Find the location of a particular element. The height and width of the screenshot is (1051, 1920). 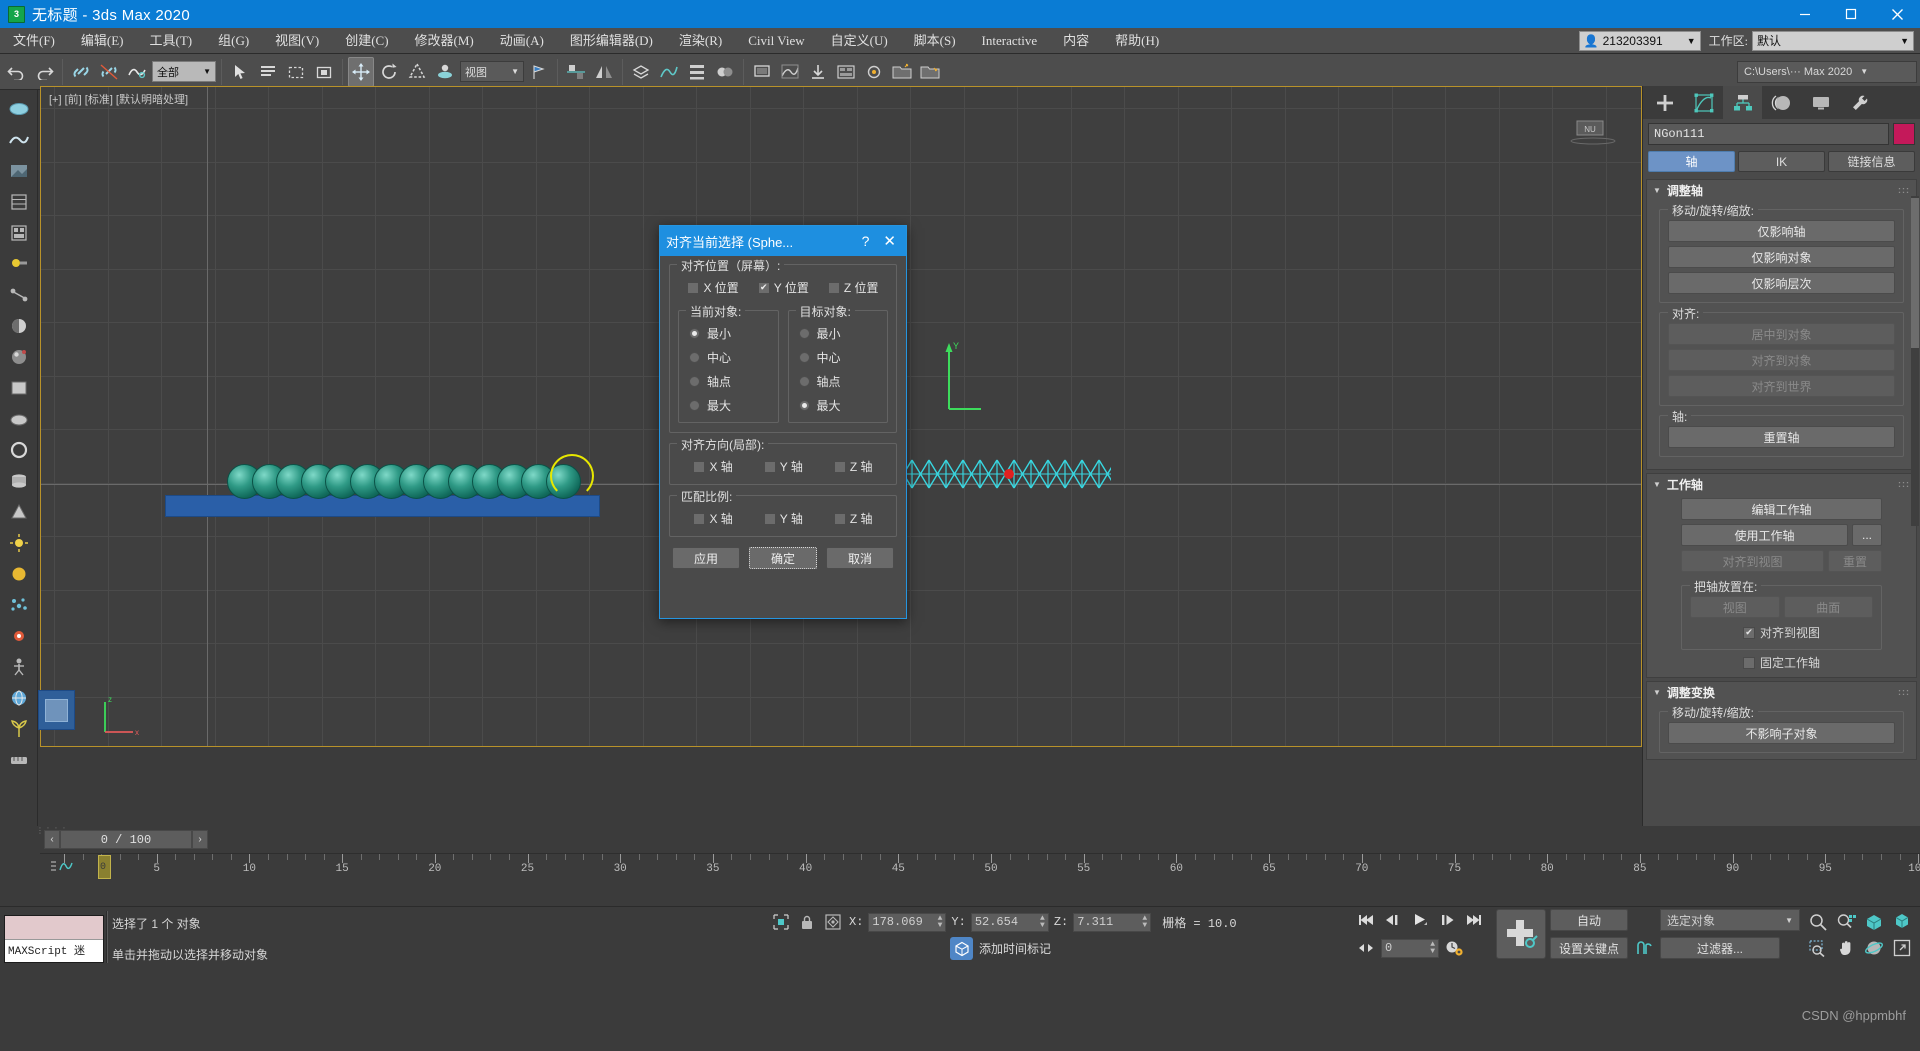

close-button is located at coordinates (1897, 14).